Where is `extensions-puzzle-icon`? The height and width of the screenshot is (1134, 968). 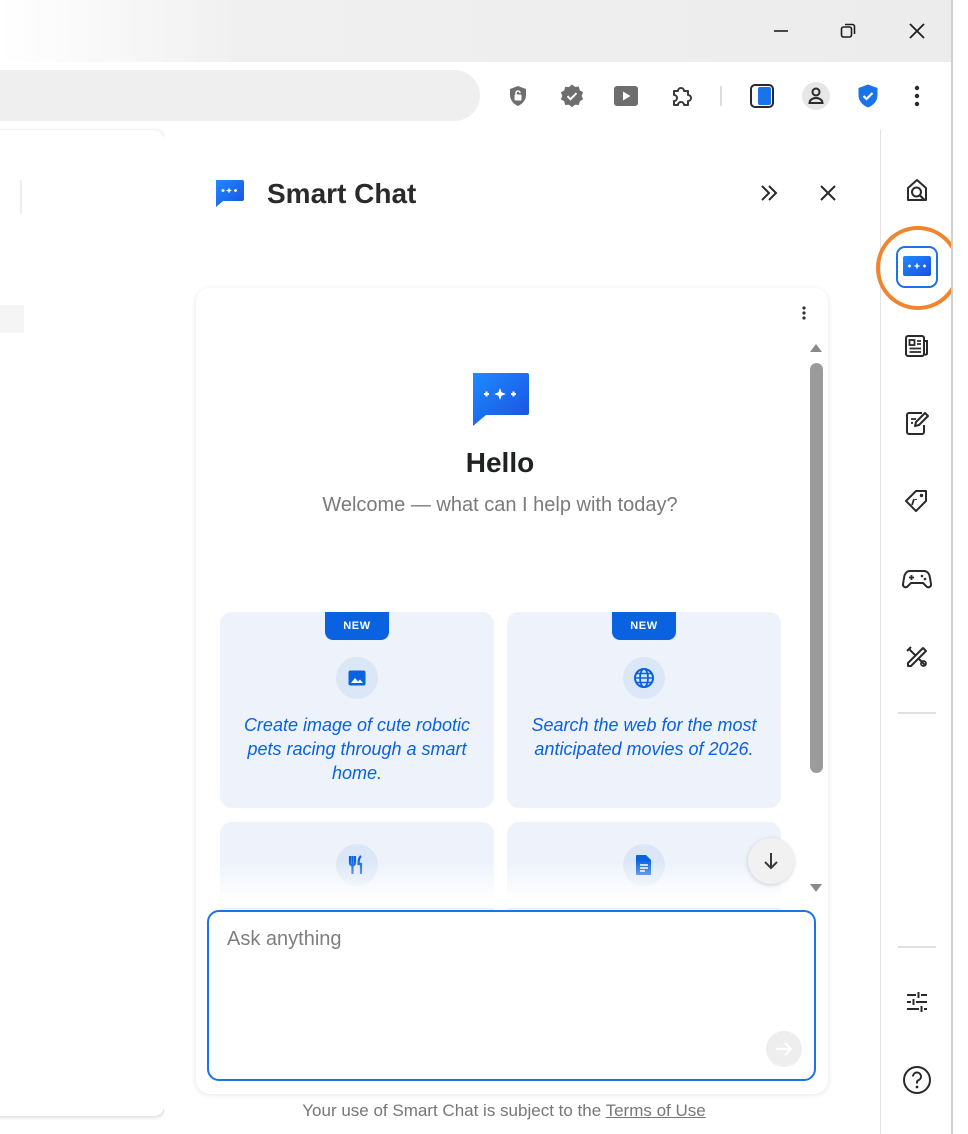
extensions-puzzle-icon is located at coordinates (682, 96).